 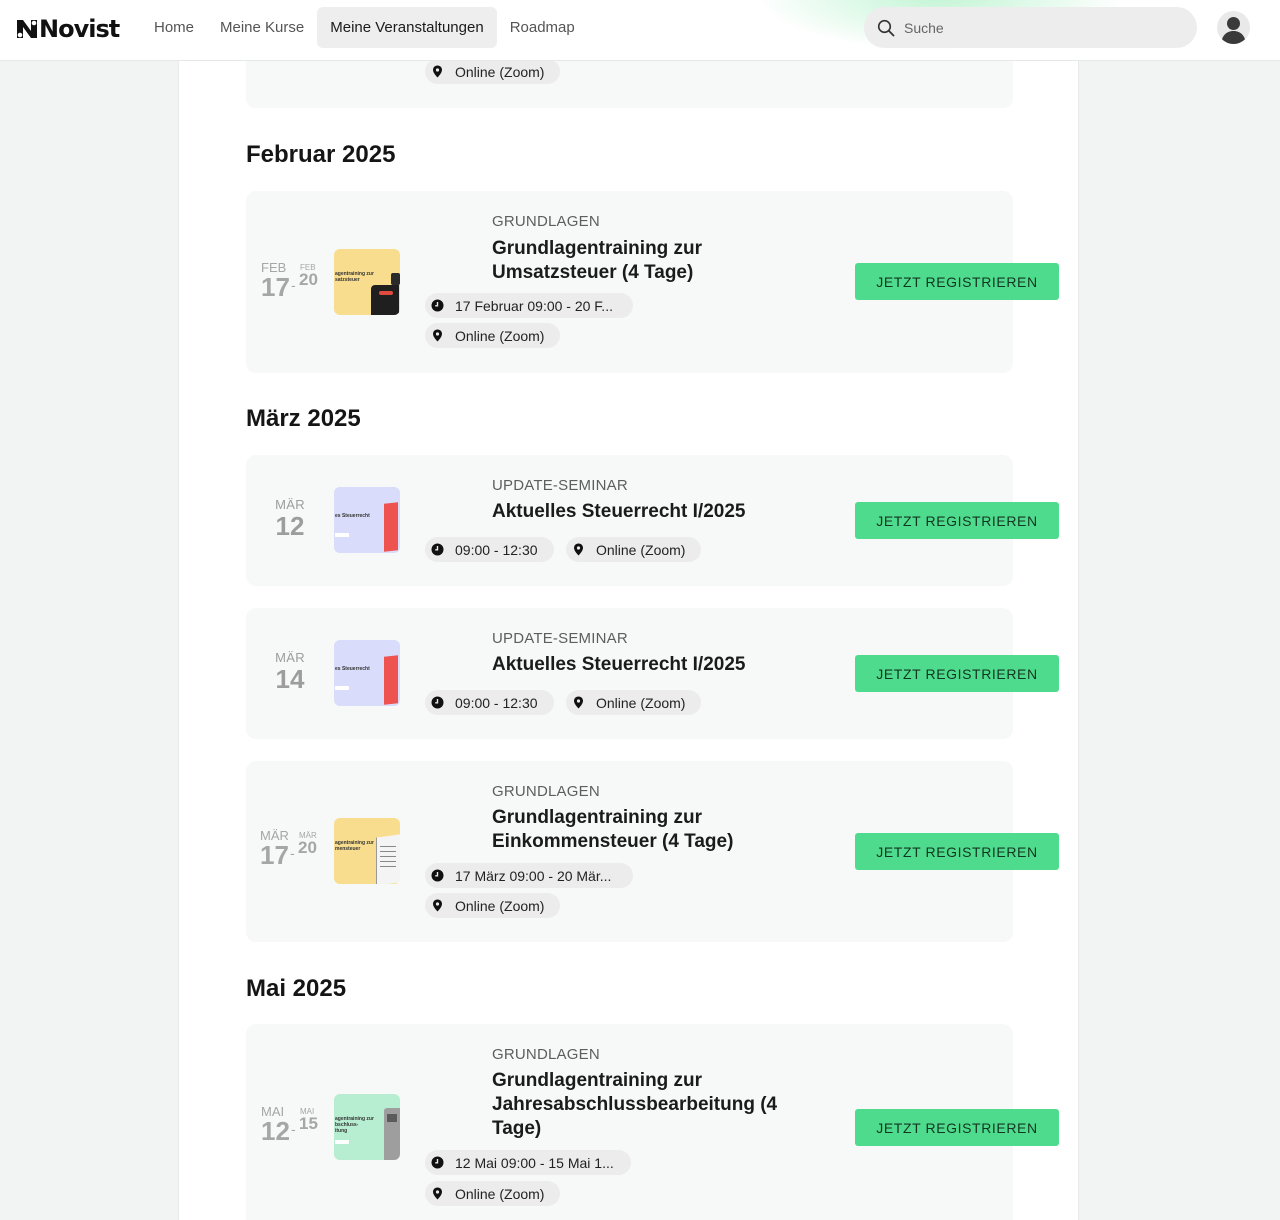 I want to click on nav-item-meine-veranstaltungen: Meine Veranstaltungen, so click(x=407, y=27).